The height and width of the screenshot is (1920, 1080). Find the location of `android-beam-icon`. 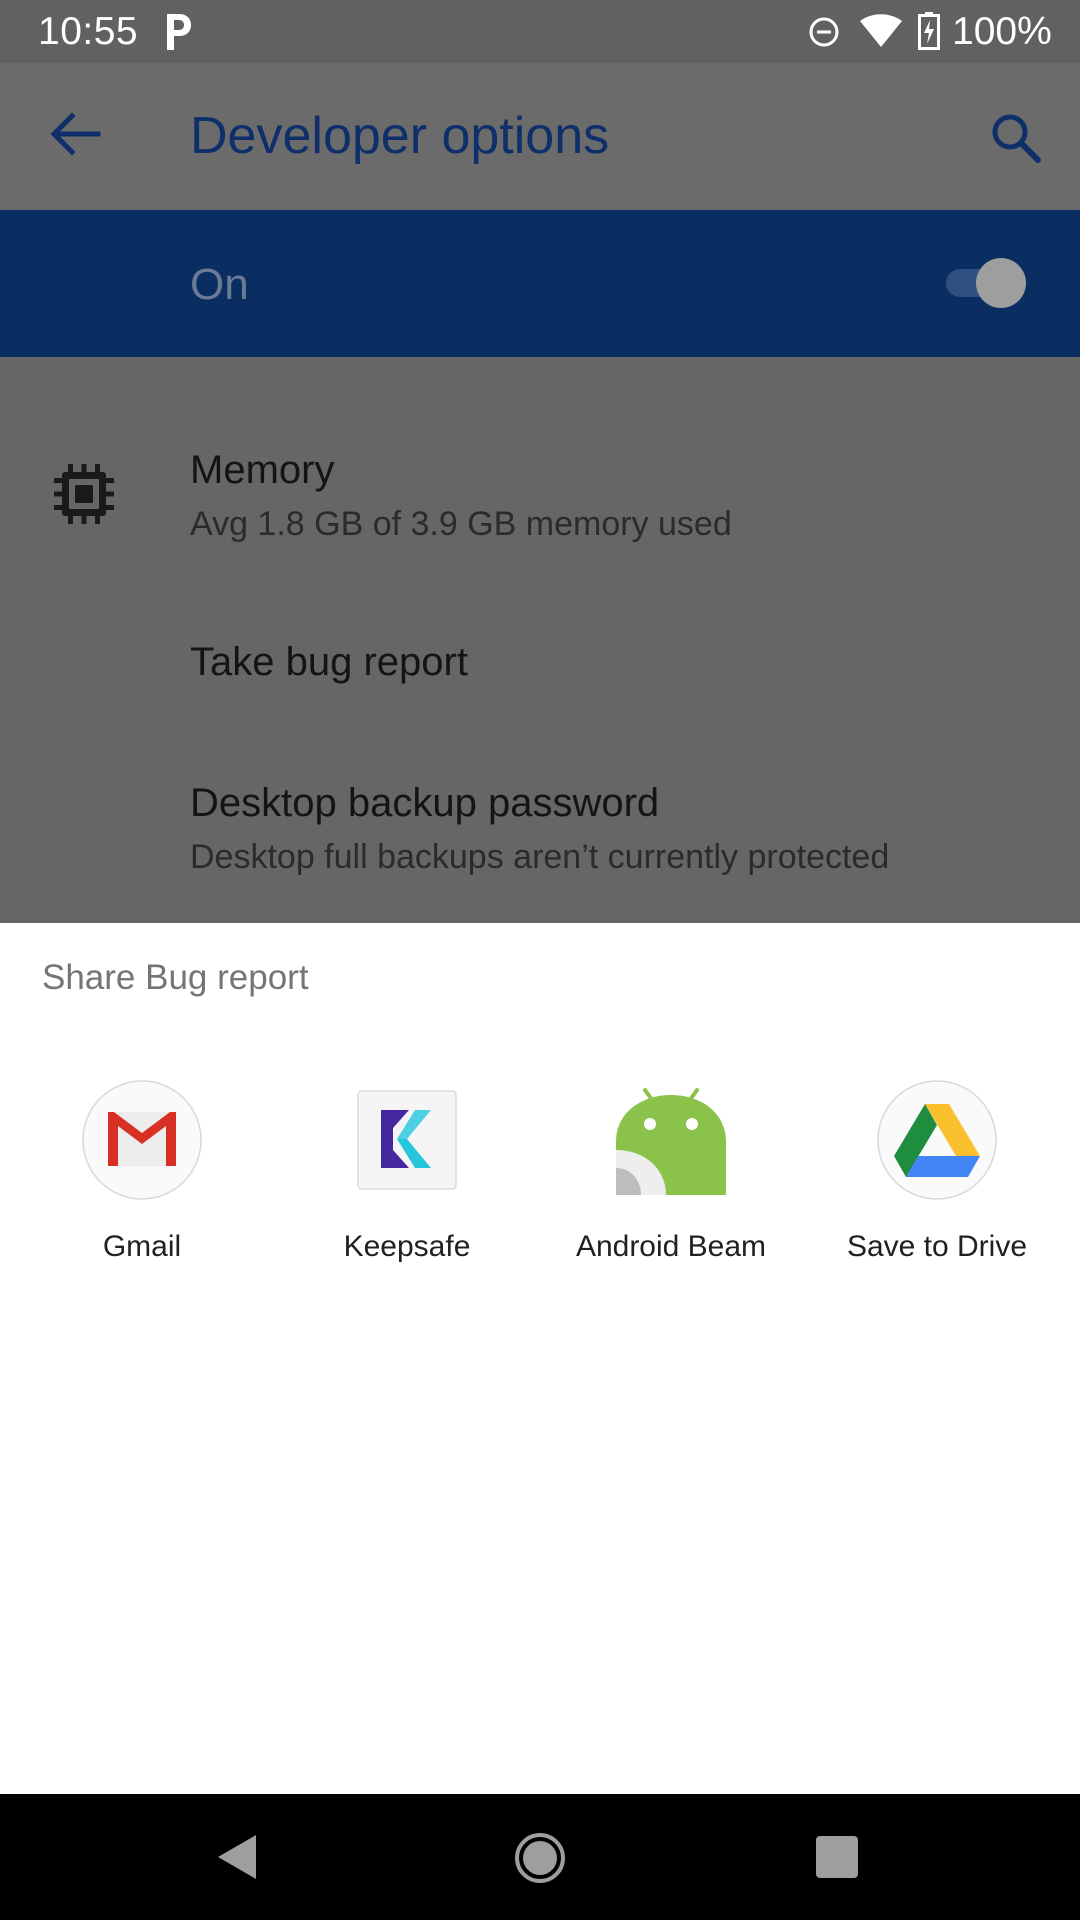

android-beam-icon is located at coordinates (671, 1141).